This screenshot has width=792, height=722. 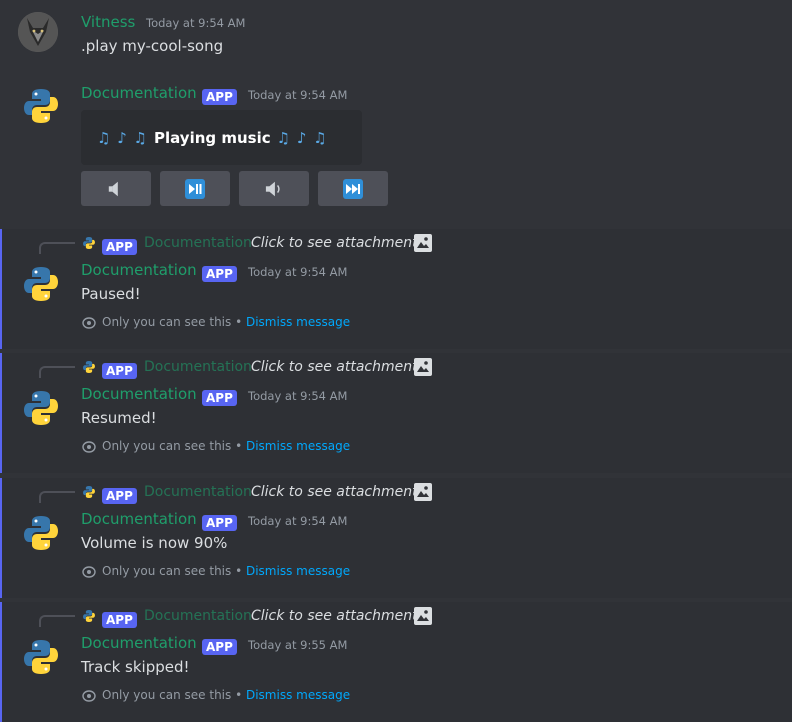 I want to click on volume-up-button, so click(x=274, y=188).